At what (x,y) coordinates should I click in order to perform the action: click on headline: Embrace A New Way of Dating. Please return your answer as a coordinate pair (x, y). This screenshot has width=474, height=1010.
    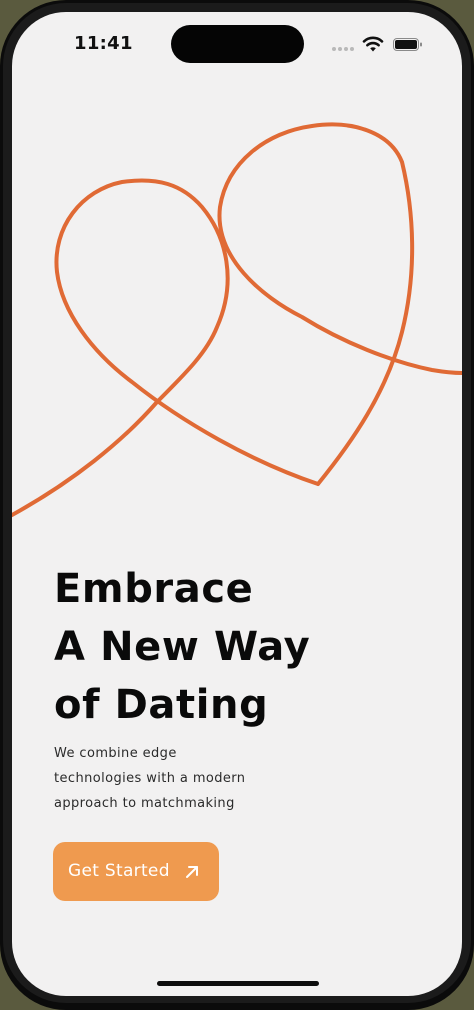
    Looking at the image, I should click on (244, 647).